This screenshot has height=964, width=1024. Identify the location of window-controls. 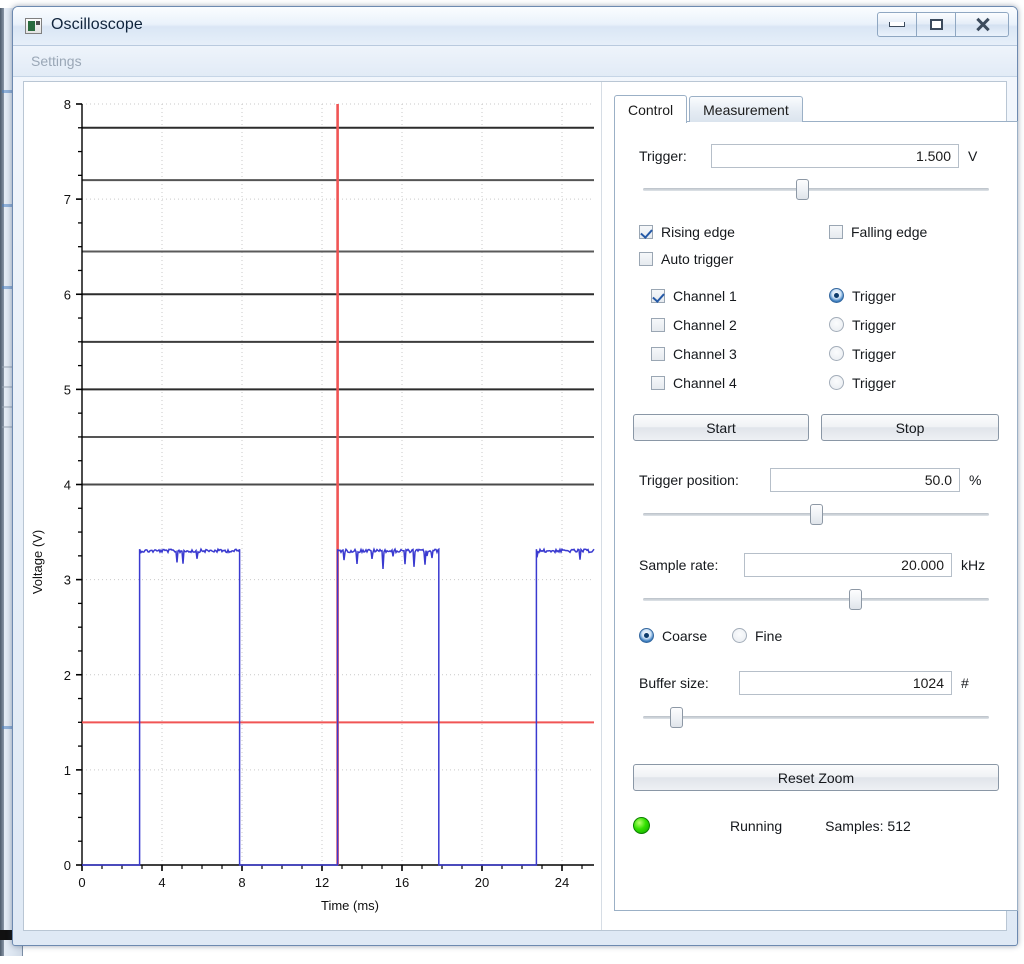
(943, 24).